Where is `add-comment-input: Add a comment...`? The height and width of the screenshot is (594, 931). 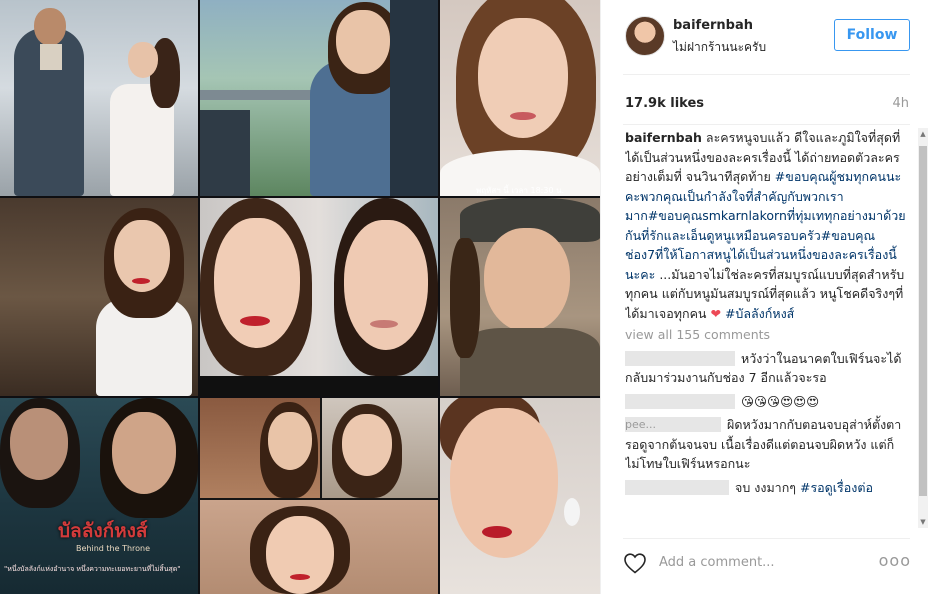
add-comment-input: Add a comment... is located at coordinates (717, 562).